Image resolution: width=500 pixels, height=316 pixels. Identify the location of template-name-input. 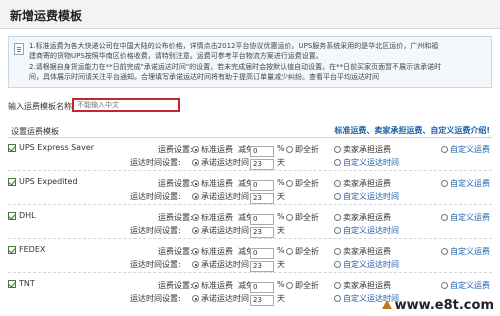
(126, 105).